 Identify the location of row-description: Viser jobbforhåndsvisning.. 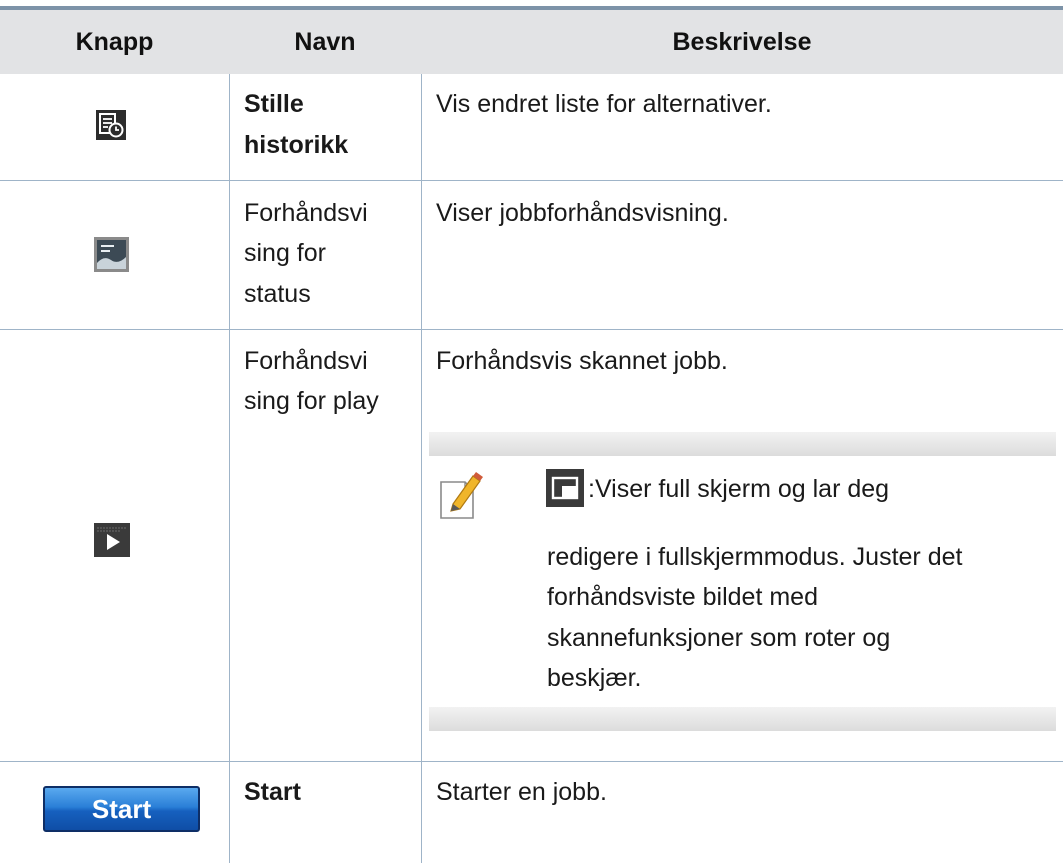
(582, 213).